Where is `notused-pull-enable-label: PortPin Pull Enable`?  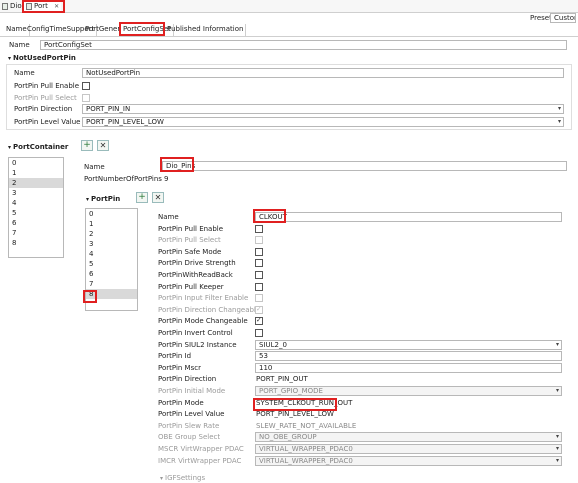 notused-pull-enable-label: PortPin Pull Enable is located at coordinates (47, 86).